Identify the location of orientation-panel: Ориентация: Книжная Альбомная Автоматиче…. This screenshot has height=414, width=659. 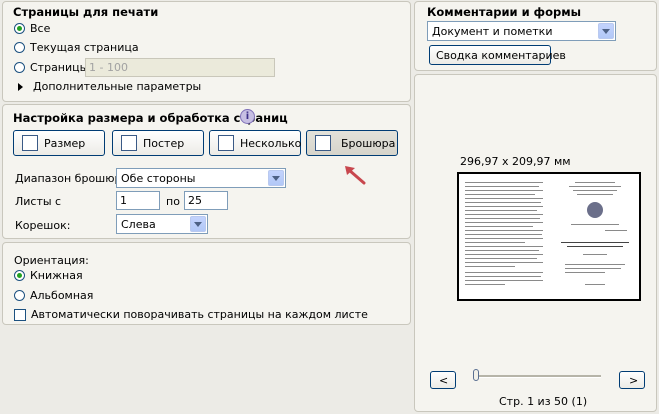
(206, 283).